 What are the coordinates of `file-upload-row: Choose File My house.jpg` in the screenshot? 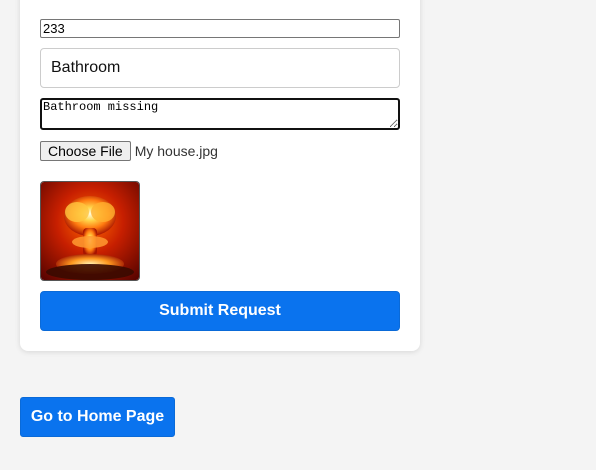 It's located at (129, 151).